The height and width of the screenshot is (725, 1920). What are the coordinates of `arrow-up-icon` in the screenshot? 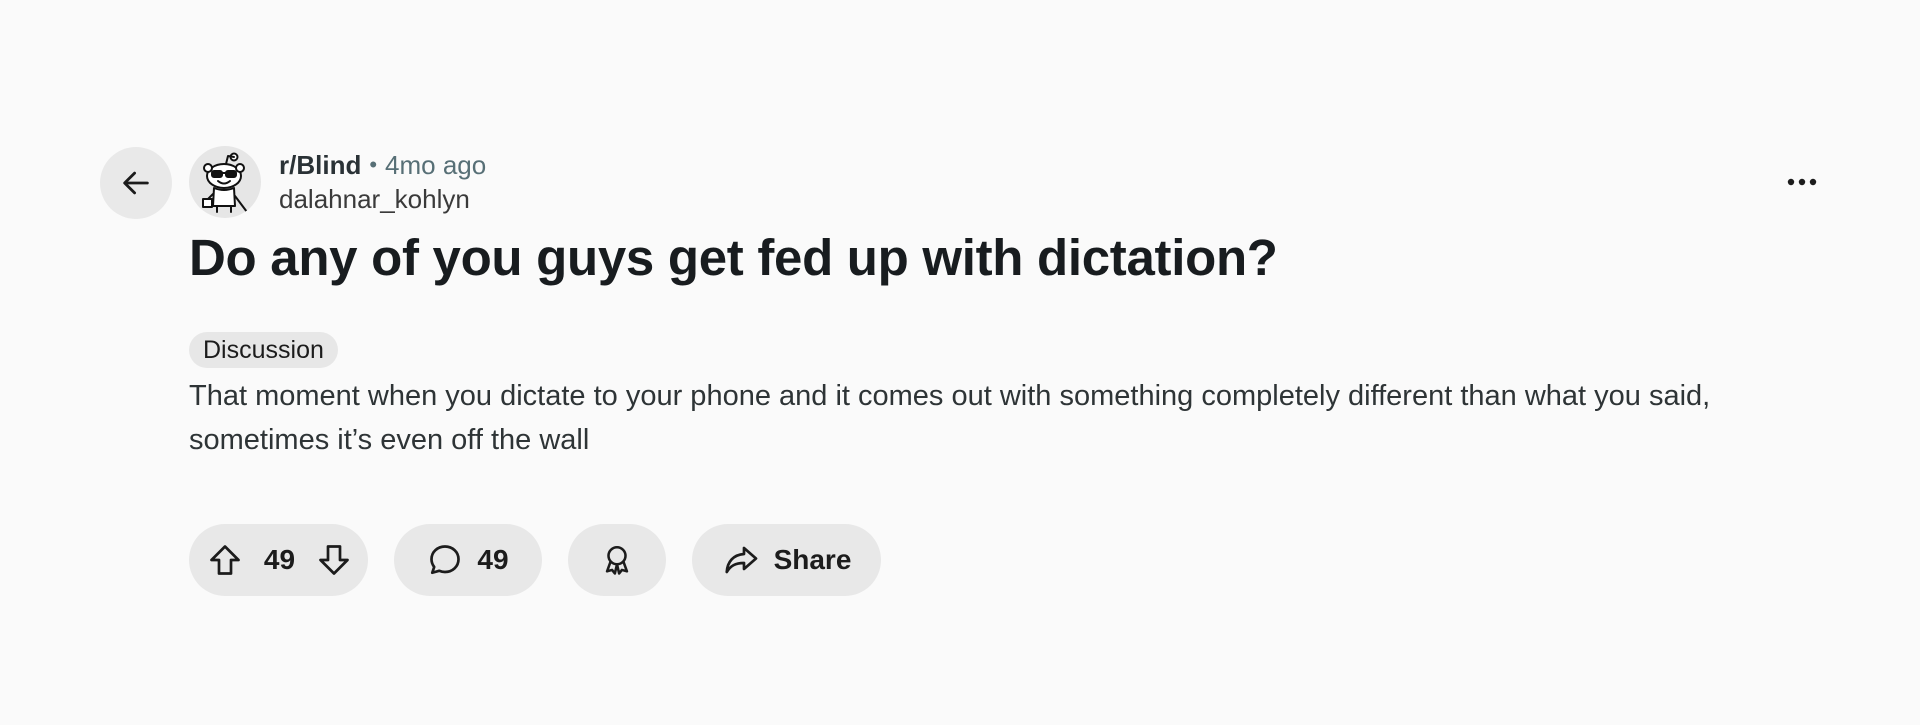 It's located at (225, 560).